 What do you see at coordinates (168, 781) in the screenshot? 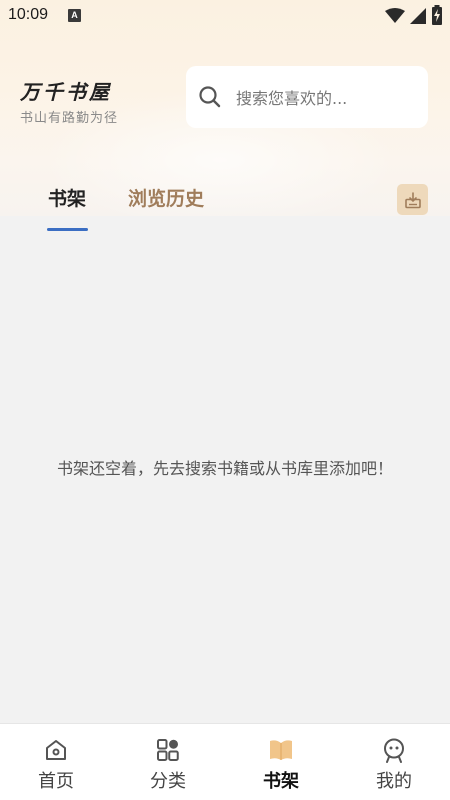
I see `nav-category-label: 分类` at bounding box center [168, 781].